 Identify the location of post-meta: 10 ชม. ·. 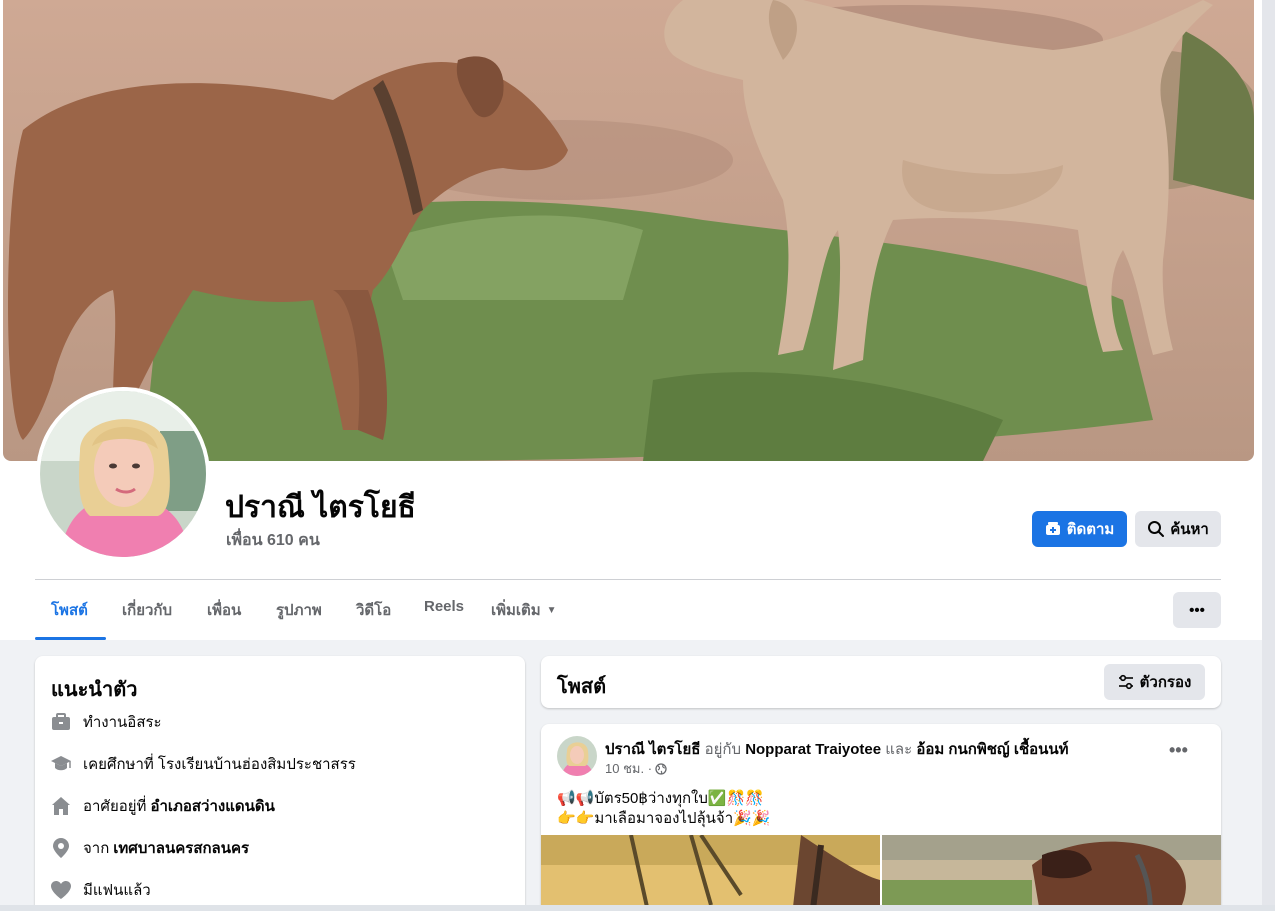
(636, 768).